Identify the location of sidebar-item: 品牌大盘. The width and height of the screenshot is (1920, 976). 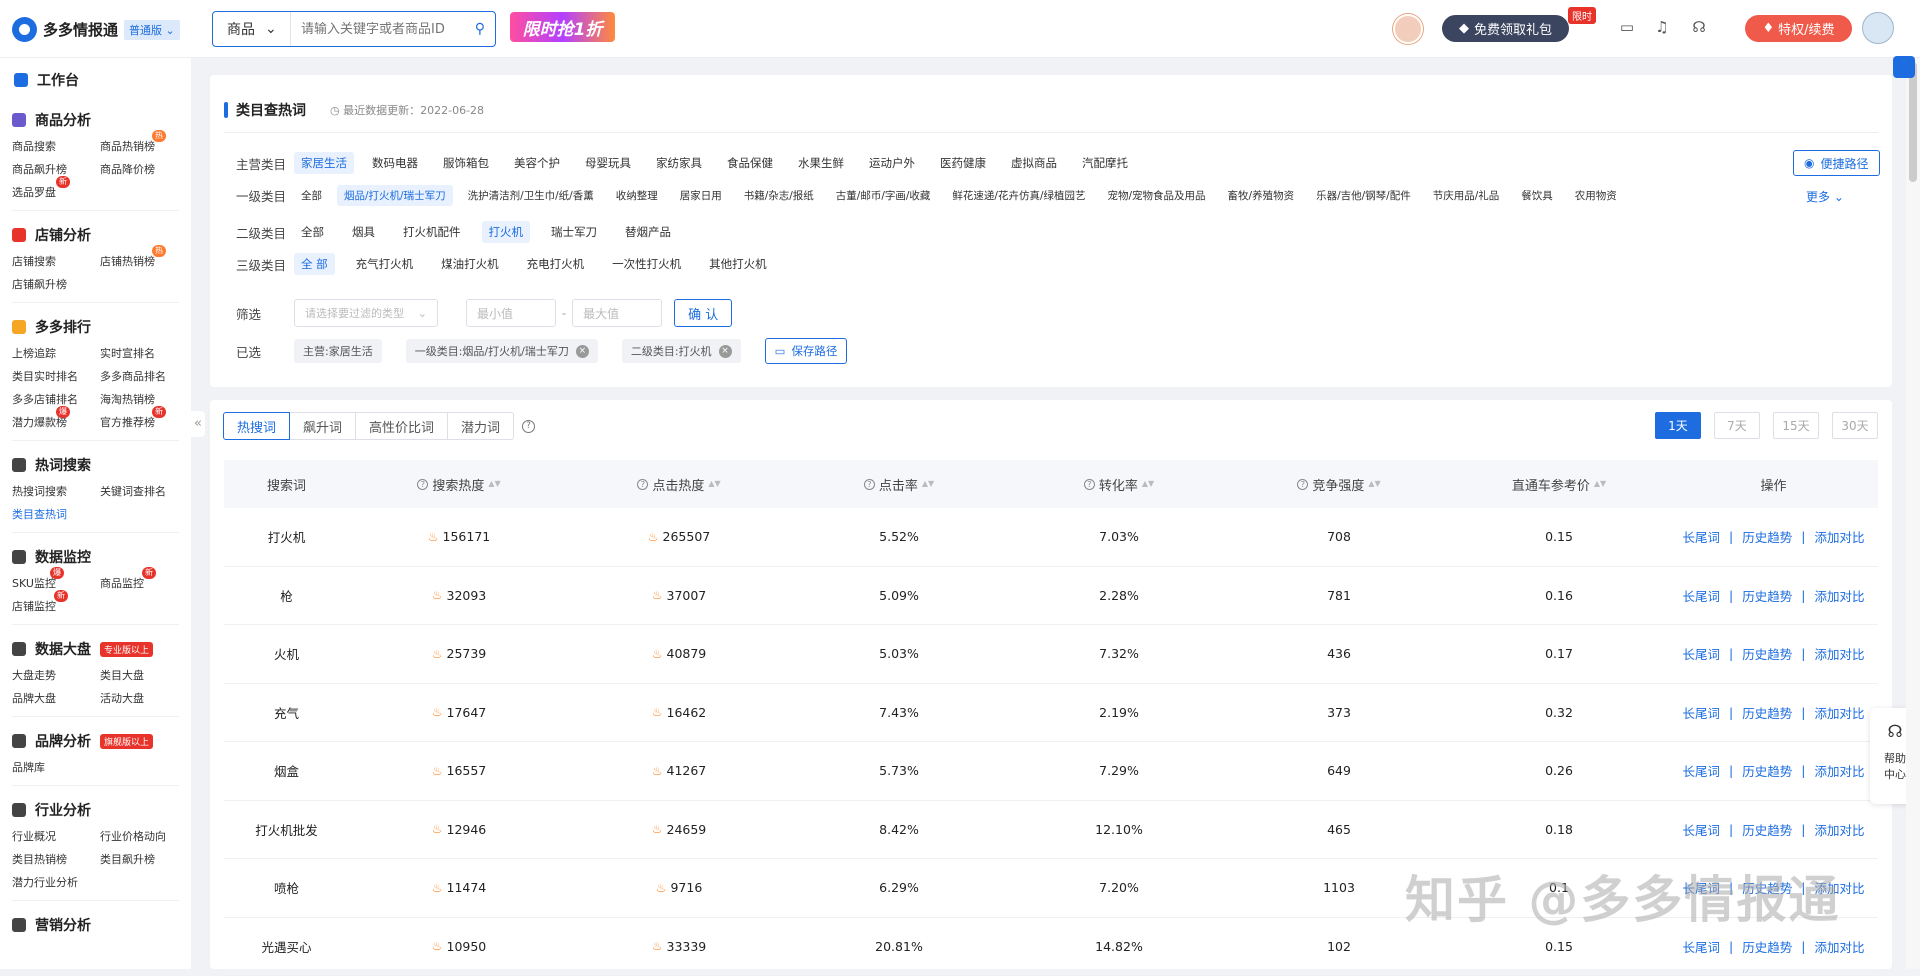
(56, 698).